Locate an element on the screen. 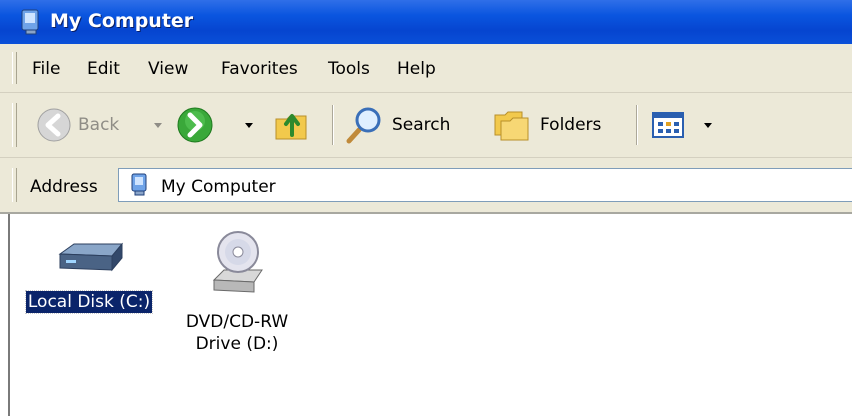 This screenshot has width=852, height=416. drive-dvd-cdrw-d: DVD/CD-RW Drive (D:) is located at coordinates (237, 290).